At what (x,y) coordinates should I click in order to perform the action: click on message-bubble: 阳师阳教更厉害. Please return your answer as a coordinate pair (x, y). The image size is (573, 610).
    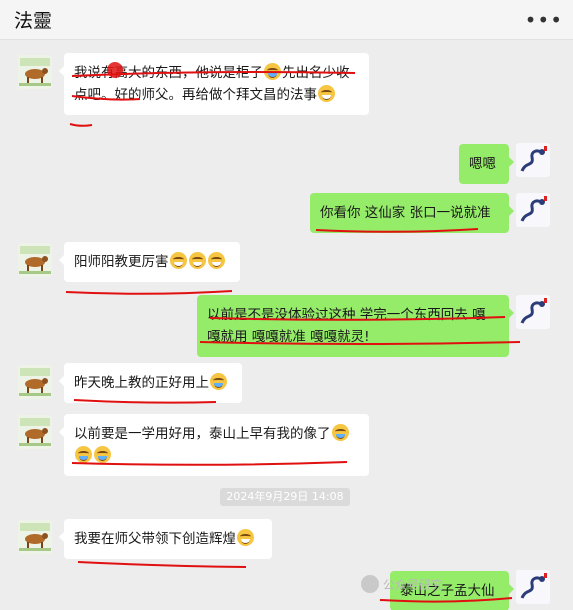
    Looking at the image, I should click on (149, 262).